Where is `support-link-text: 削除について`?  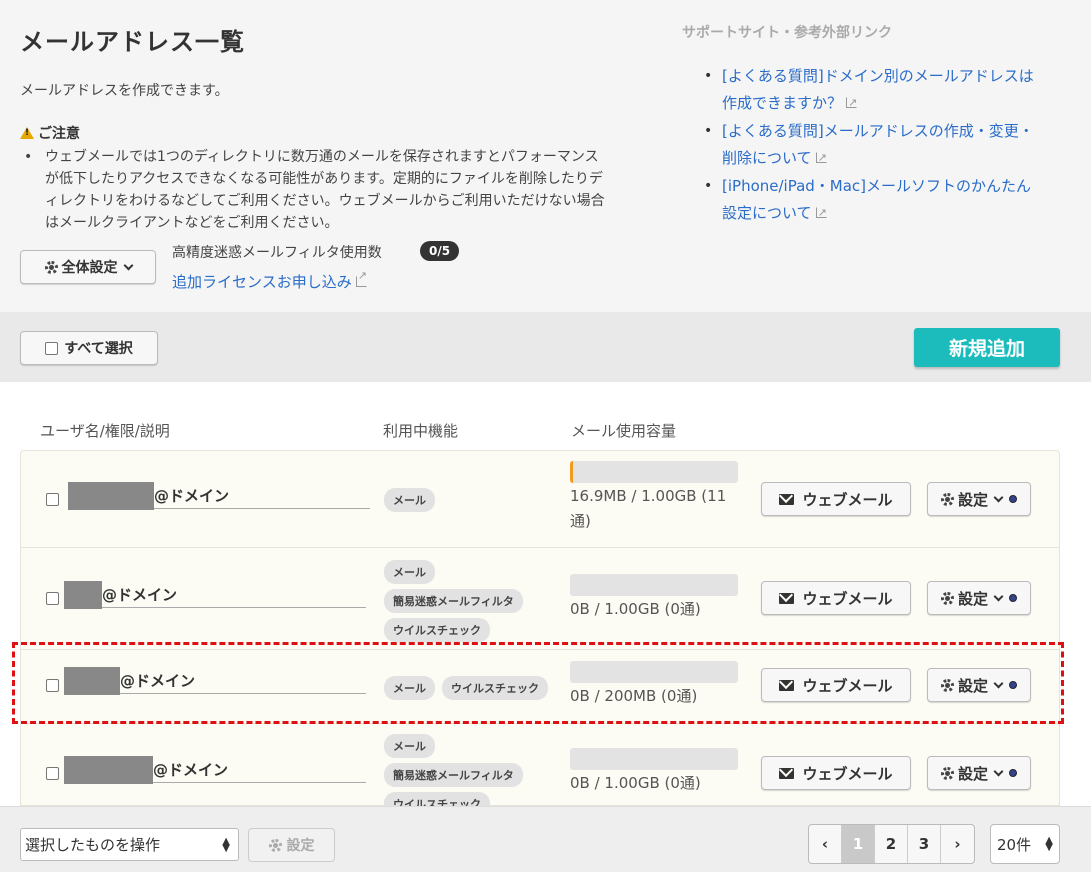
support-link-text: 削除について is located at coordinates (767, 158).